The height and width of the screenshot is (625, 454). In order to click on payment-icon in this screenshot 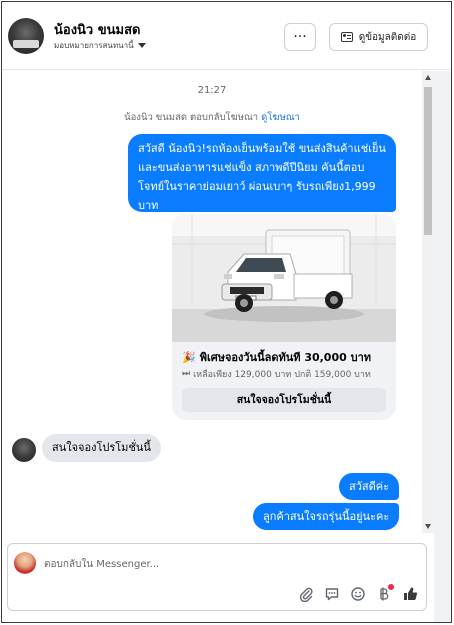, I will do `click(385, 593)`.